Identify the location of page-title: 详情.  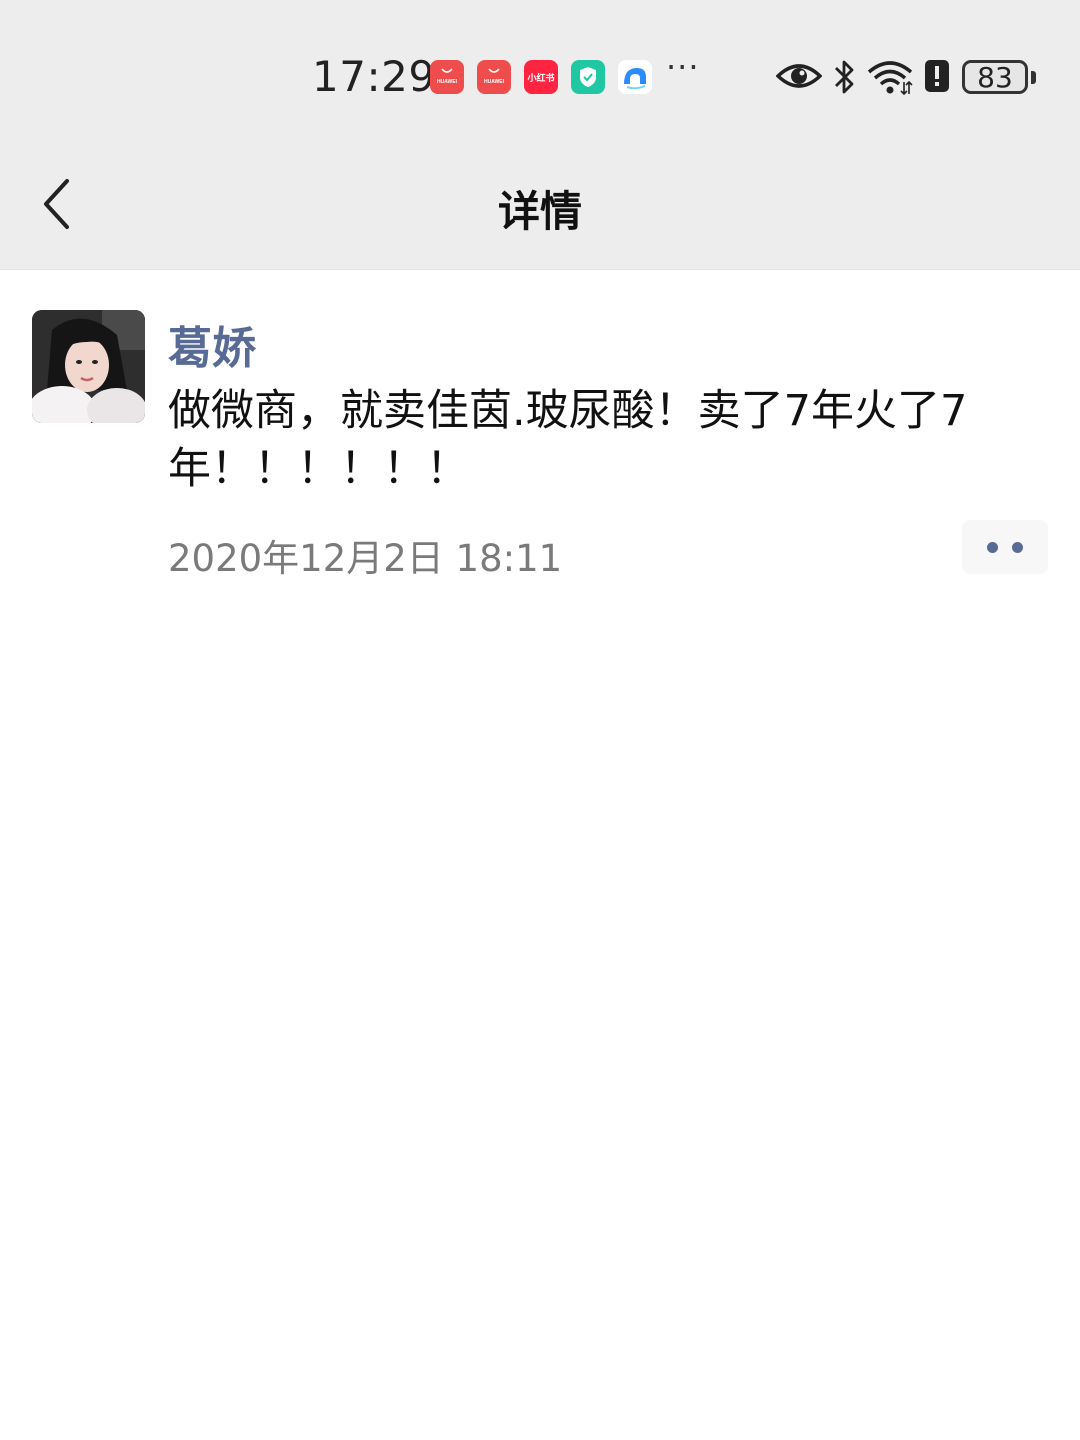
(539, 211).